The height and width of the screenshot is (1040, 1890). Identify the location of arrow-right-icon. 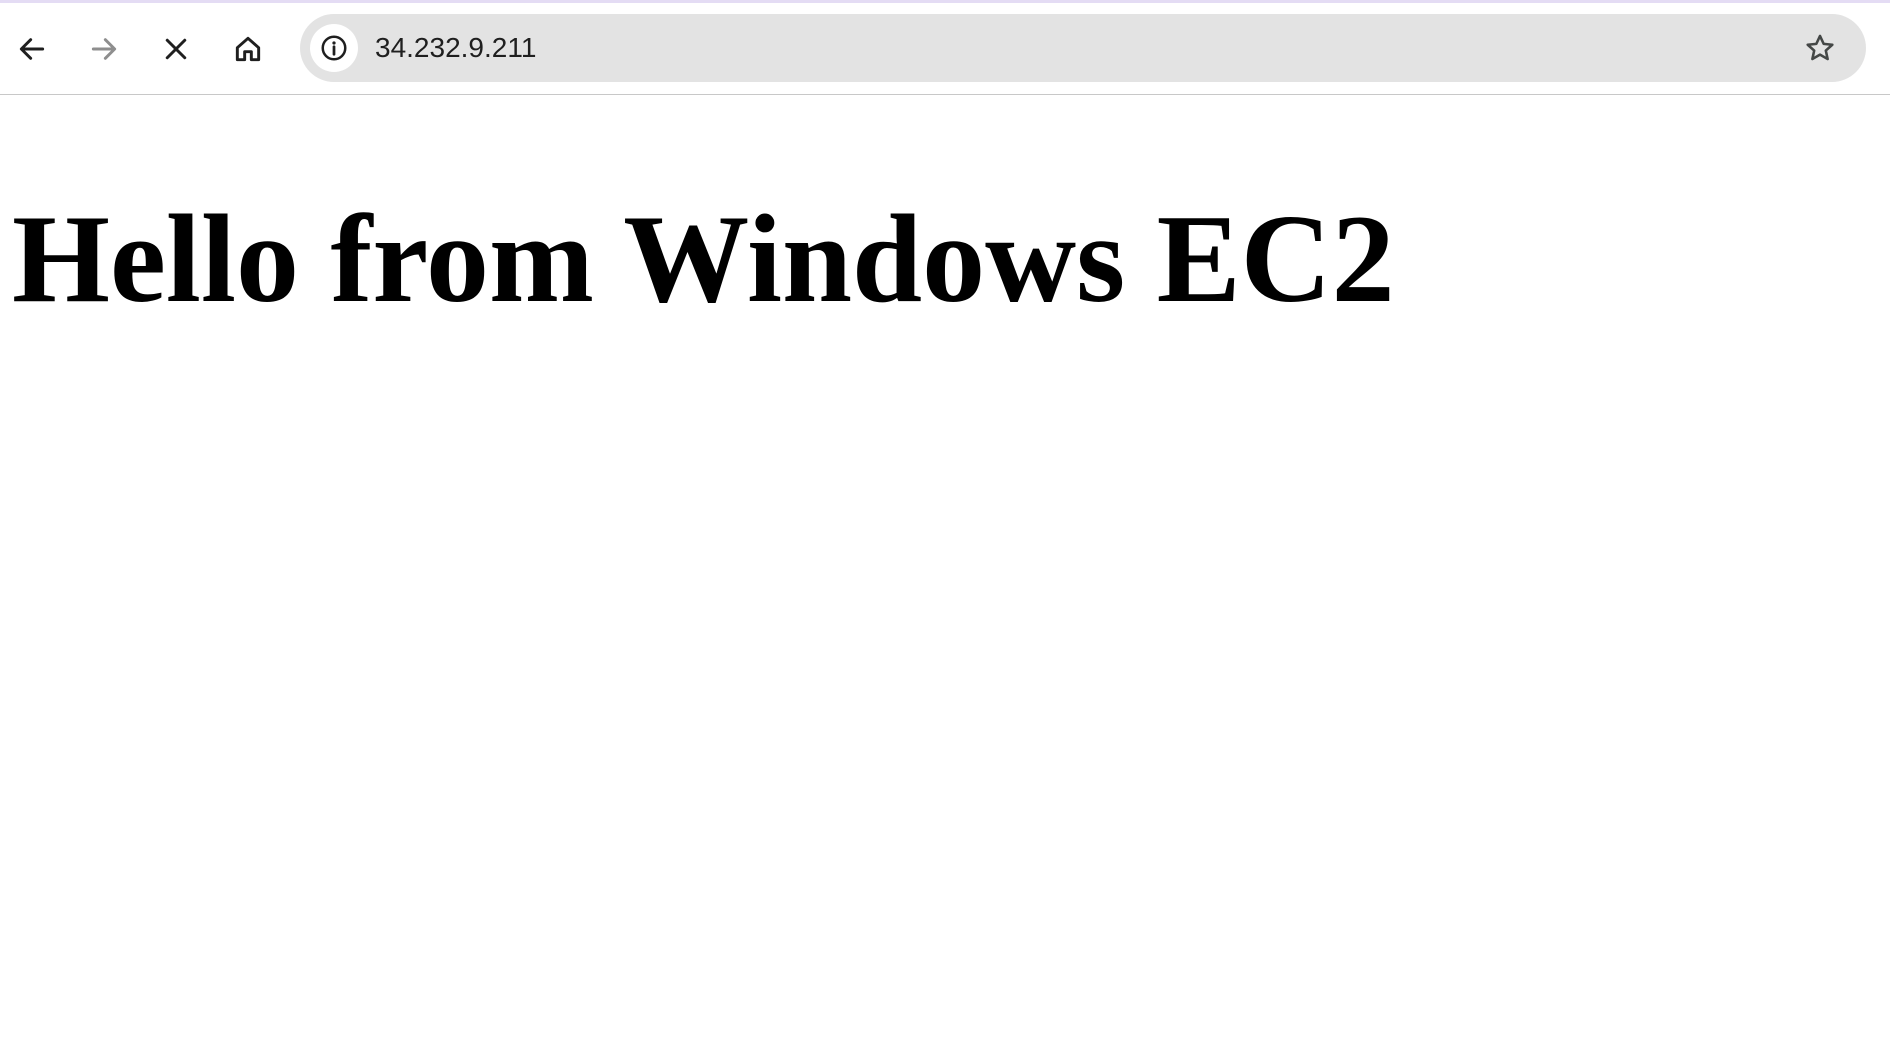
(104, 48).